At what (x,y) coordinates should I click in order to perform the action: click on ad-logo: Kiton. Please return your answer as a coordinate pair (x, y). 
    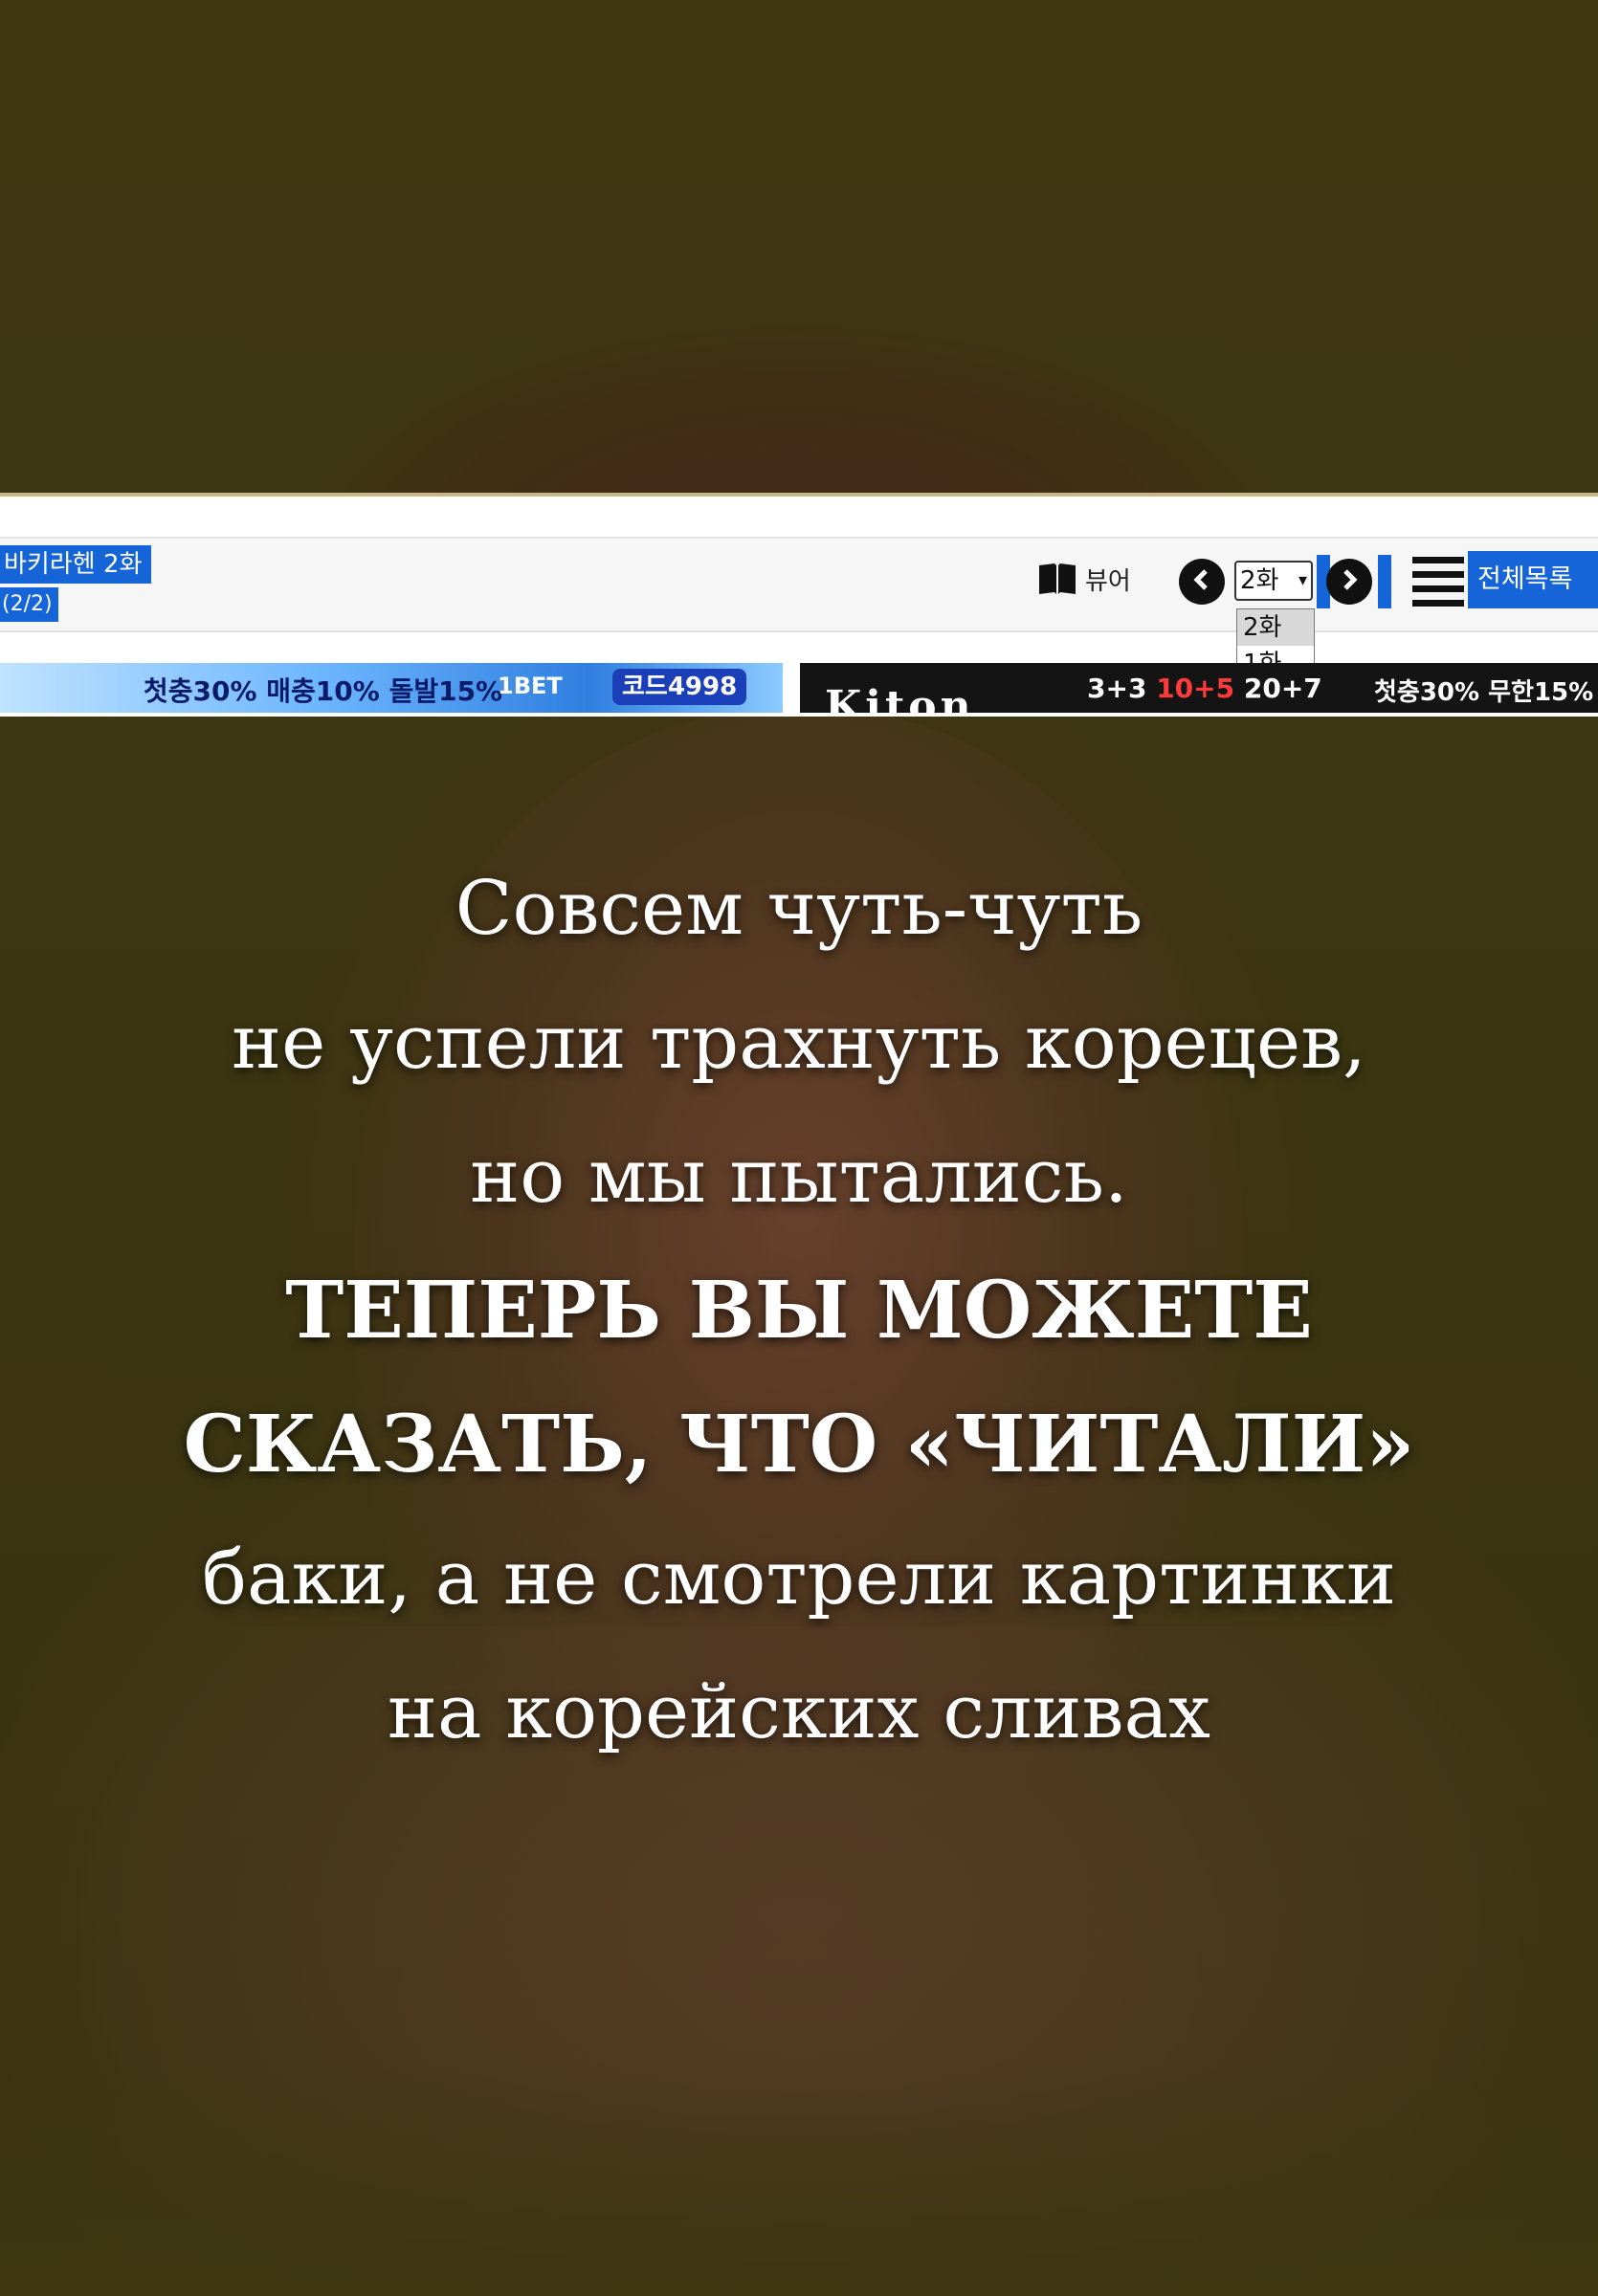
    Looking at the image, I should click on (900, 697).